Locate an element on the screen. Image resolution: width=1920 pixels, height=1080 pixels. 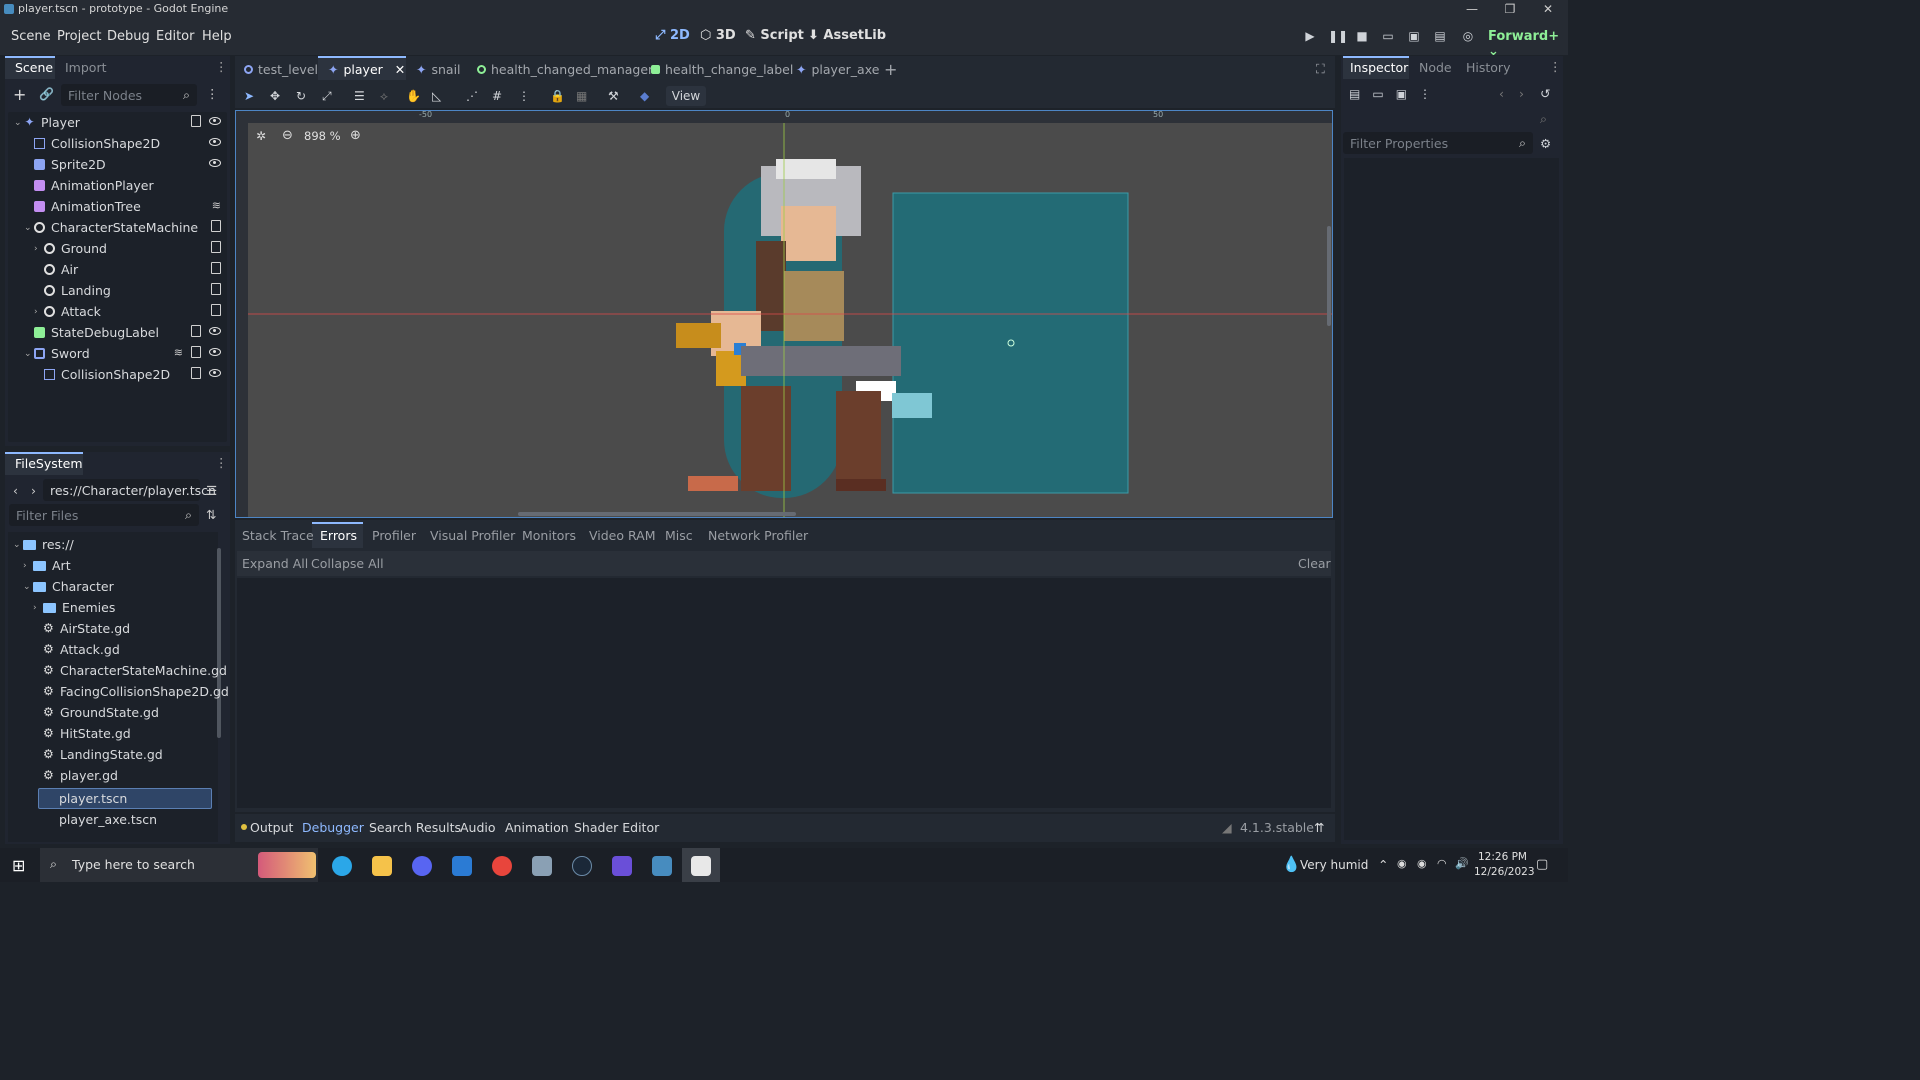
fs-item-character: ⌄ Character is located at coordinates (68, 586).